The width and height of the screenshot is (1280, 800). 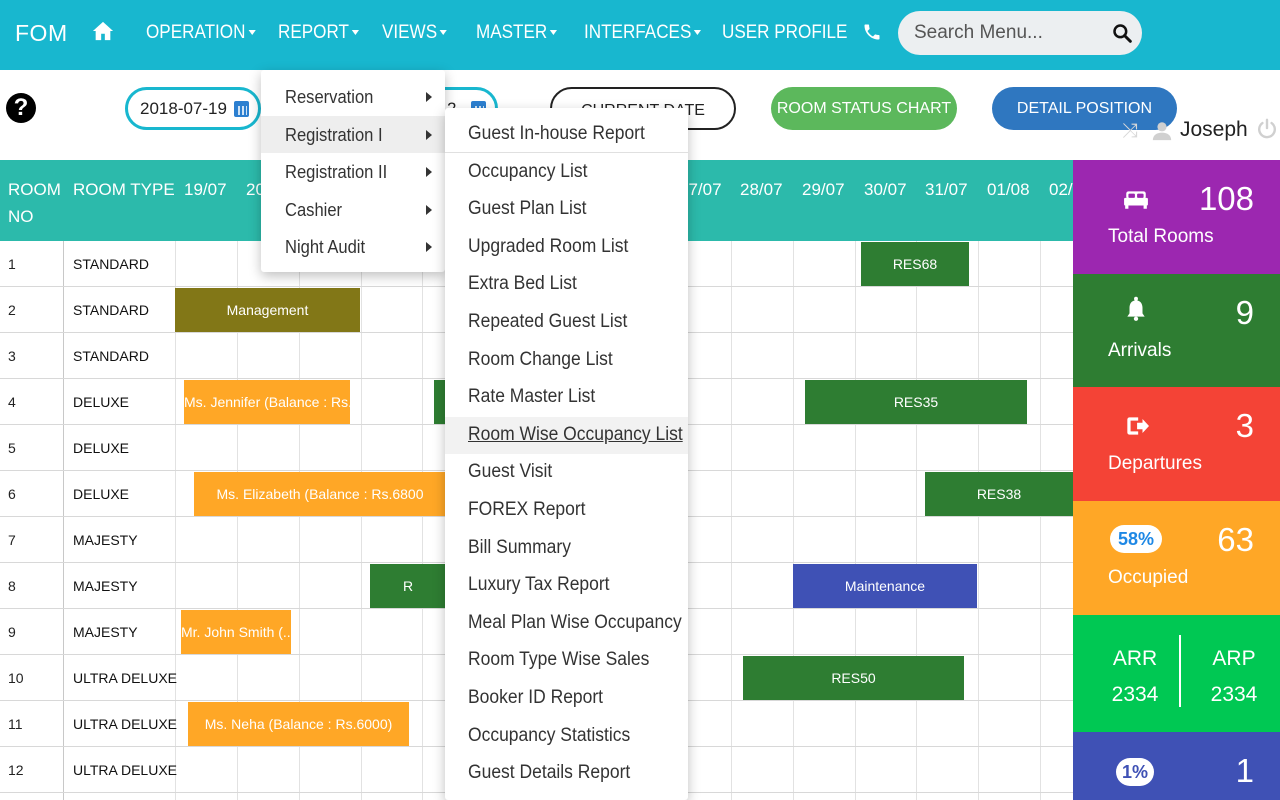 I want to click on submenu-item-upgraded-room-list: Upgraded Room List, so click(x=566, y=247).